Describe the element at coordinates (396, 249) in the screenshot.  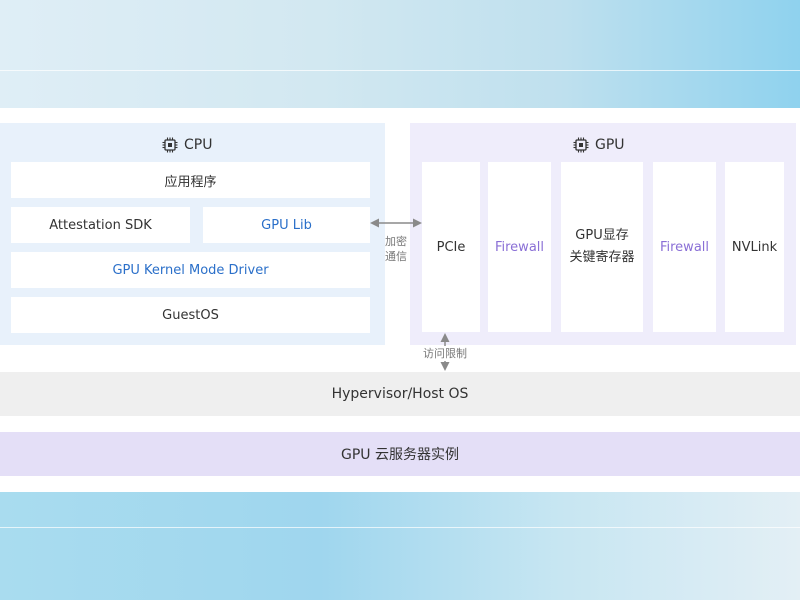
I see `encrypted-communication-label: 加密 通信` at that location.